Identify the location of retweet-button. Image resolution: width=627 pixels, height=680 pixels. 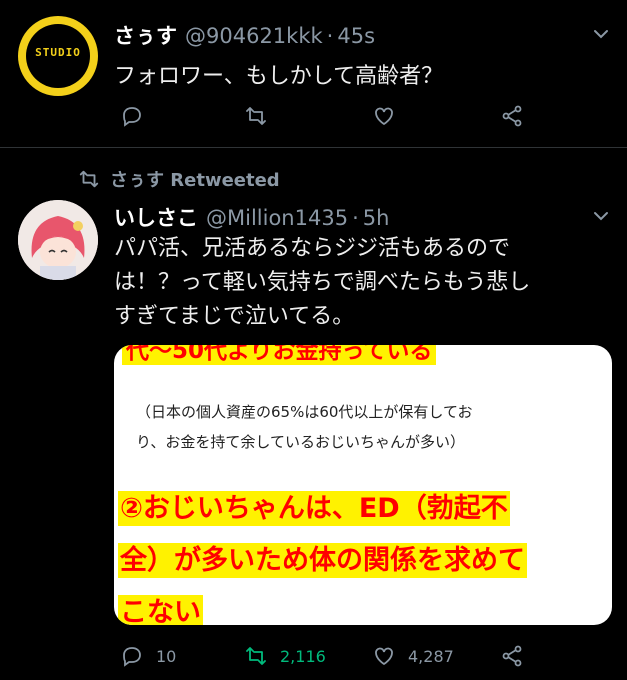
(256, 116).